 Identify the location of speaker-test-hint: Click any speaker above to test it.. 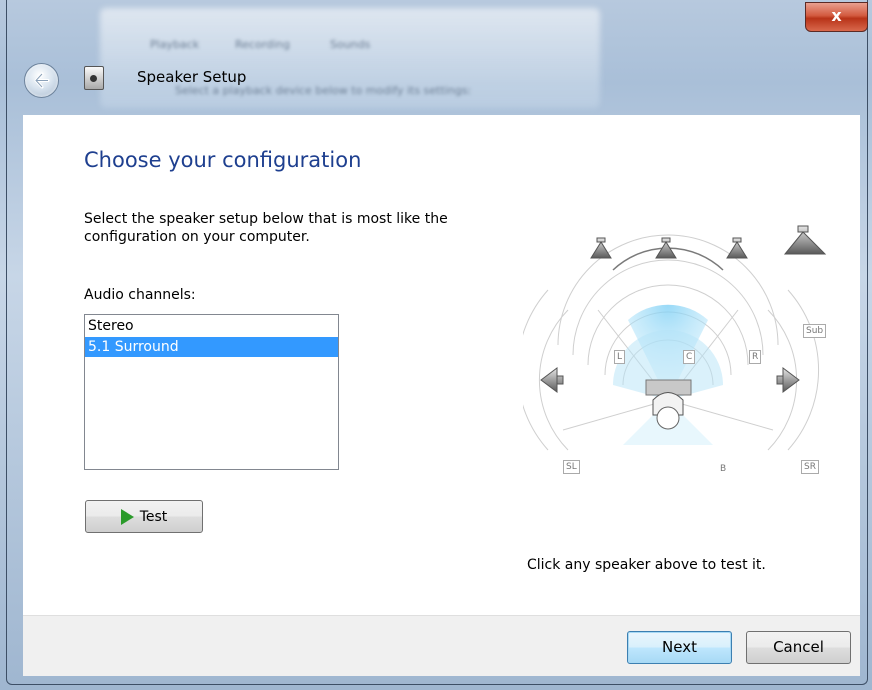
(646, 565).